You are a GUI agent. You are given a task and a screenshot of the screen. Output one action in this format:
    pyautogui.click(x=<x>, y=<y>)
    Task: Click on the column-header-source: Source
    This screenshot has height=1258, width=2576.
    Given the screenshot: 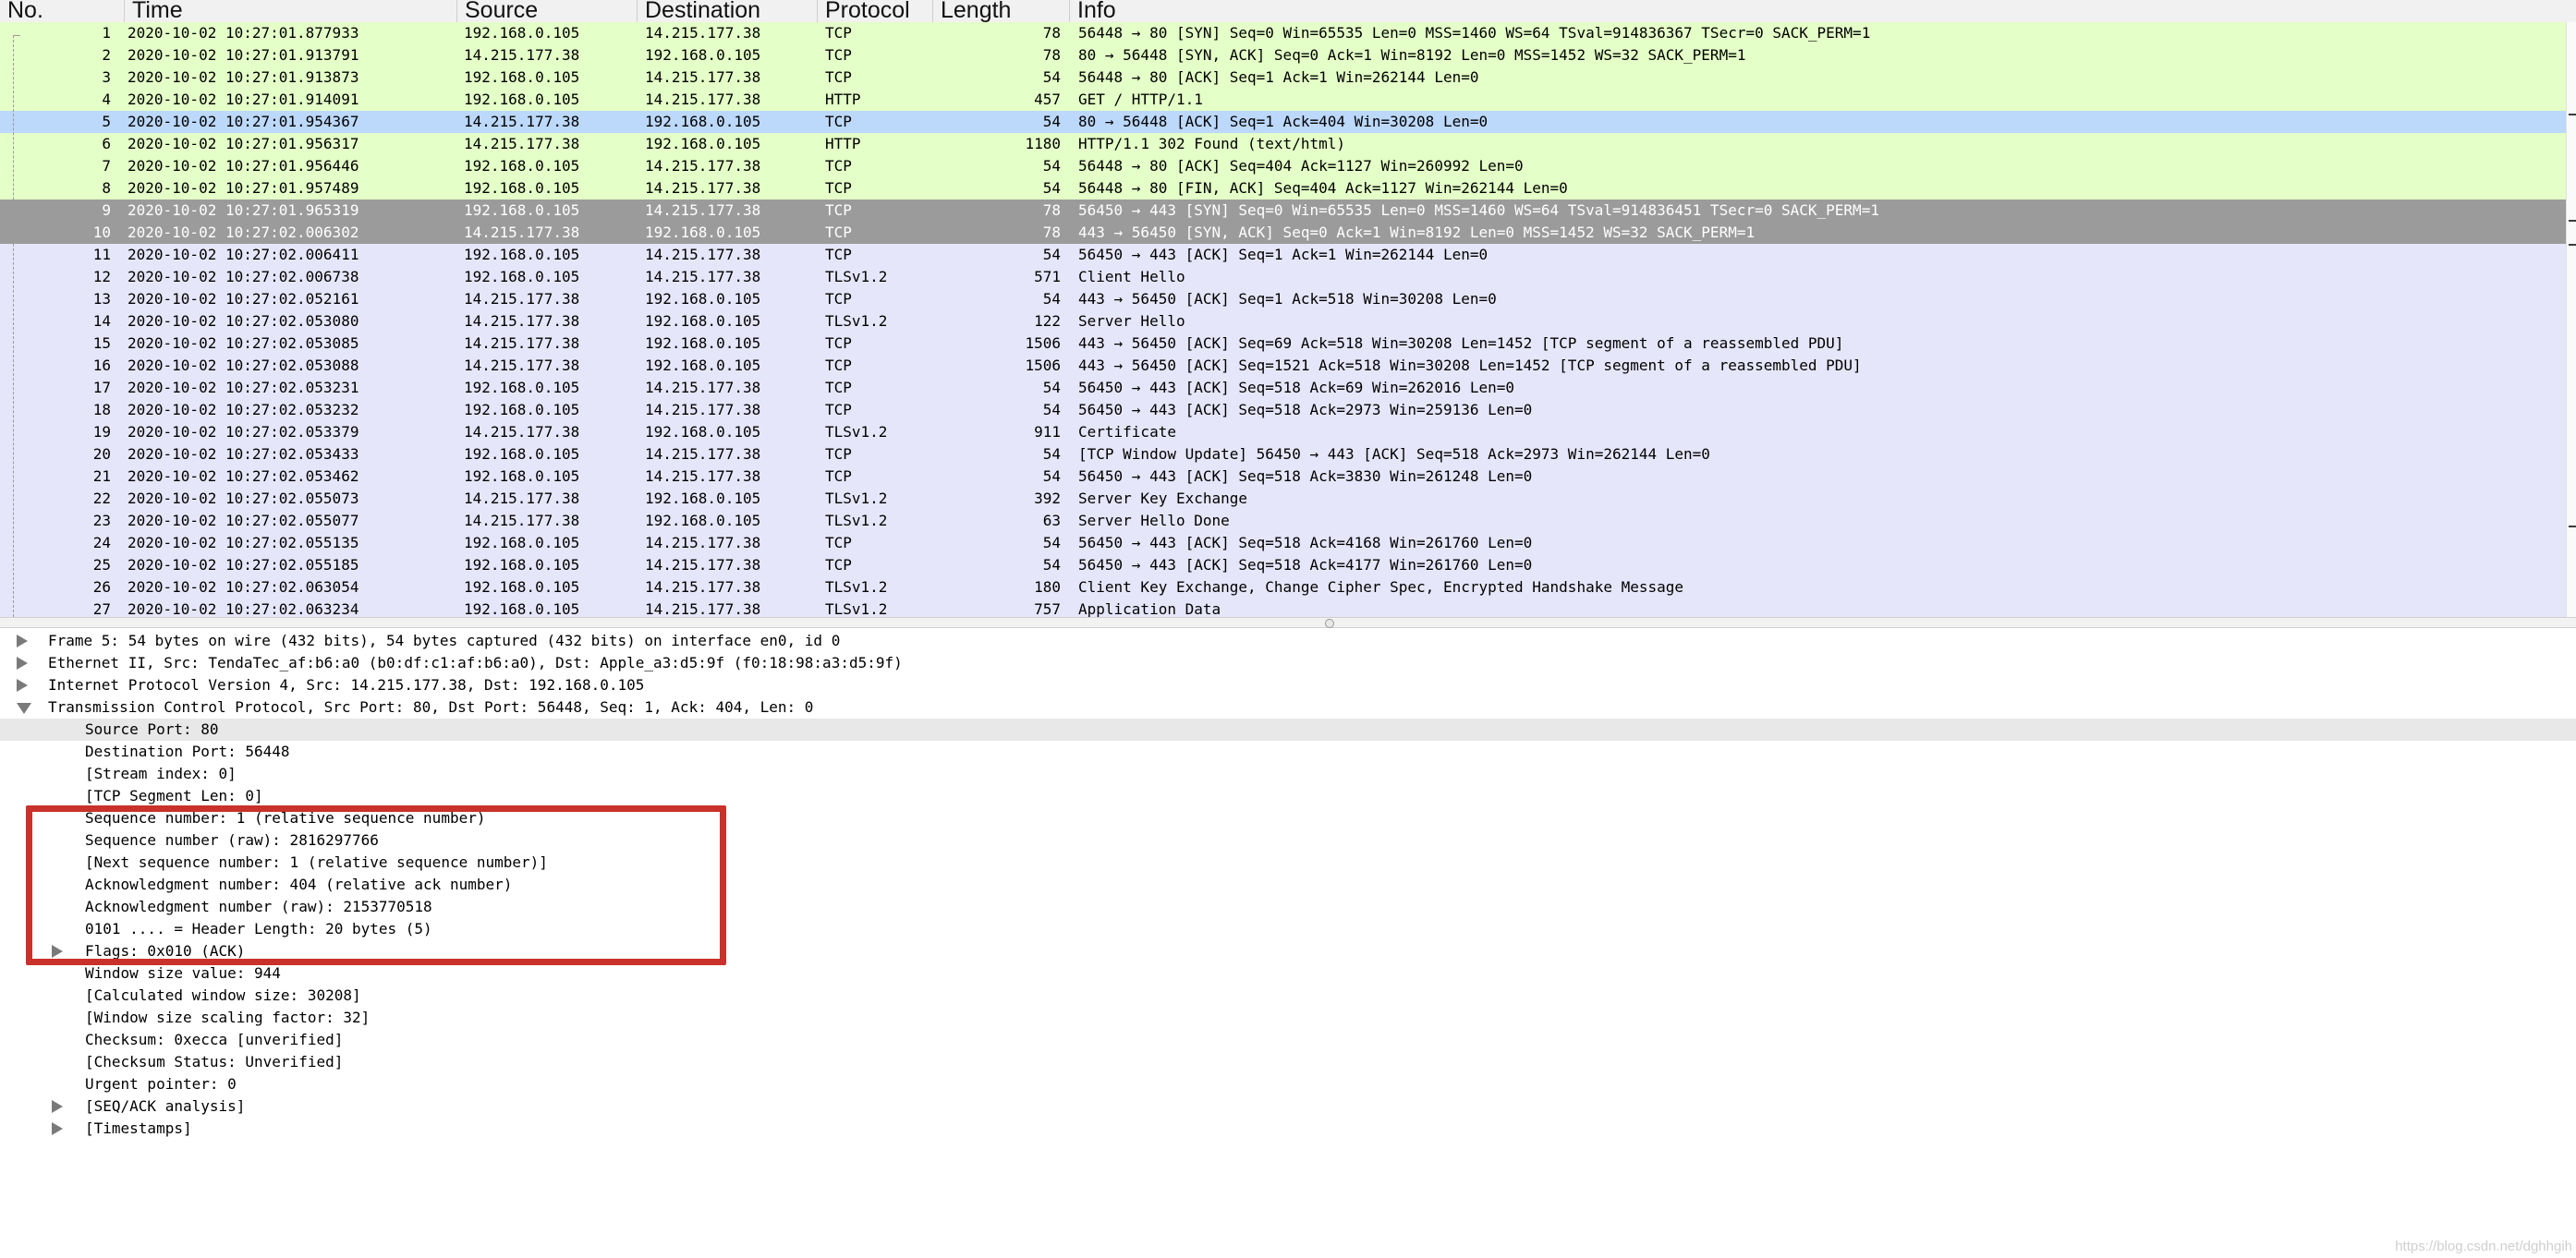 What is the action you would take?
    pyautogui.click(x=547, y=11)
    